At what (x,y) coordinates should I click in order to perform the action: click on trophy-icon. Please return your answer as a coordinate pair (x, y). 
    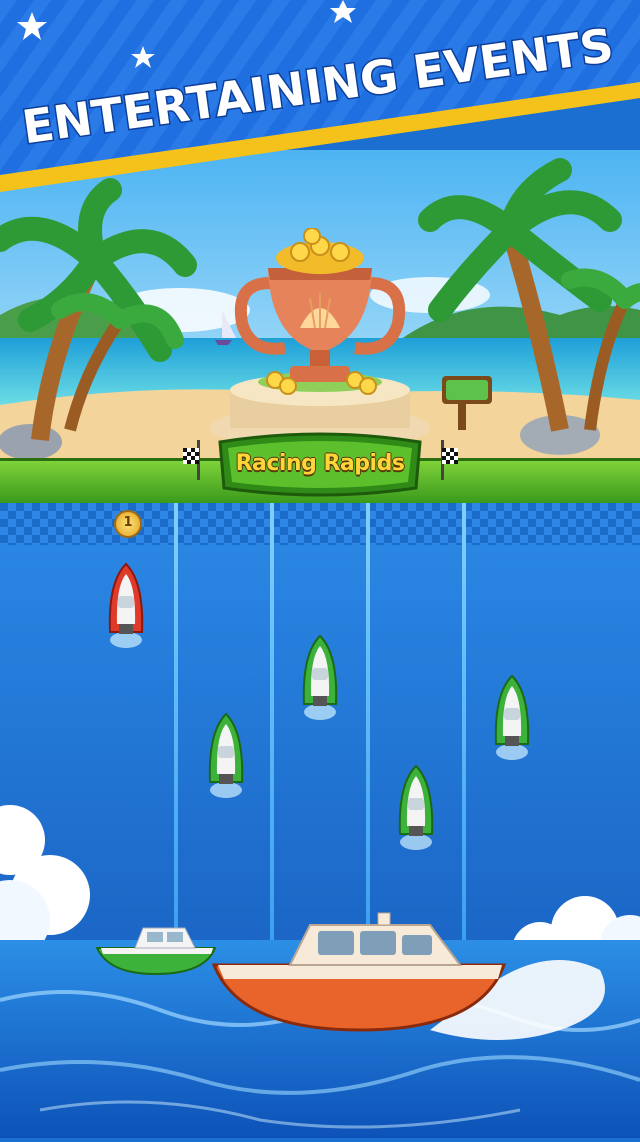
    Looking at the image, I should click on (320, 317).